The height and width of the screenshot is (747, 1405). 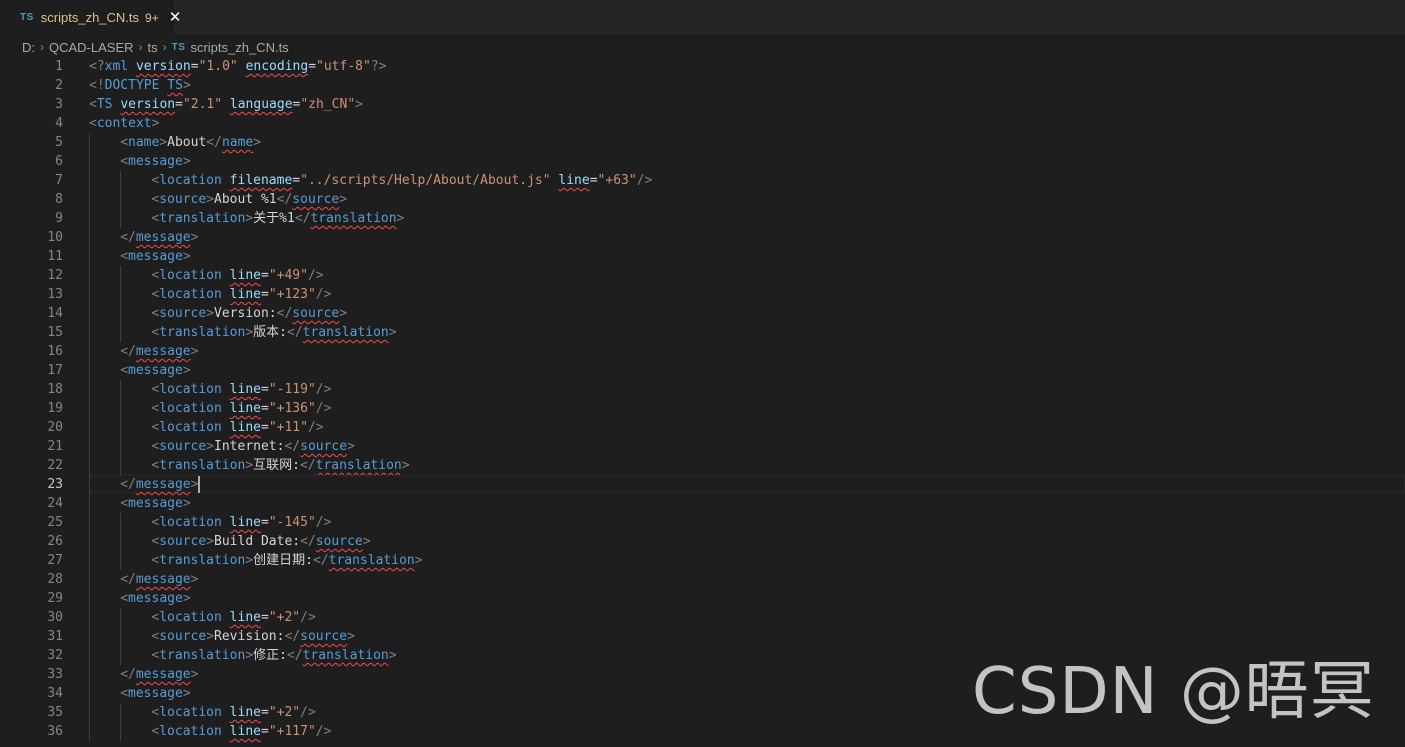 What do you see at coordinates (59, 66) in the screenshot?
I see `line-number: 1` at bounding box center [59, 66].